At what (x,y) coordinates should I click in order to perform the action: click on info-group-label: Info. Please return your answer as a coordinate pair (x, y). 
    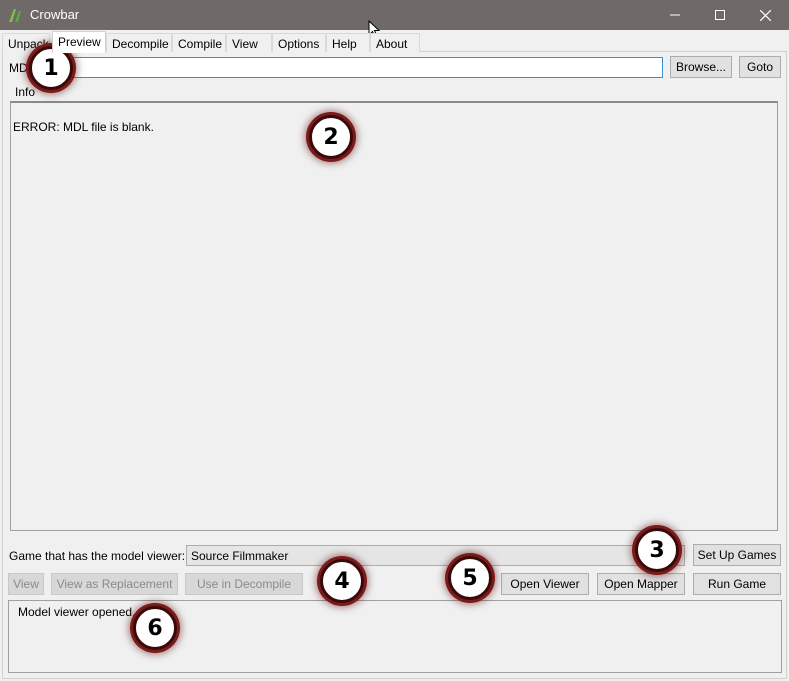
    Looking at the image, I should click on (25, 92).